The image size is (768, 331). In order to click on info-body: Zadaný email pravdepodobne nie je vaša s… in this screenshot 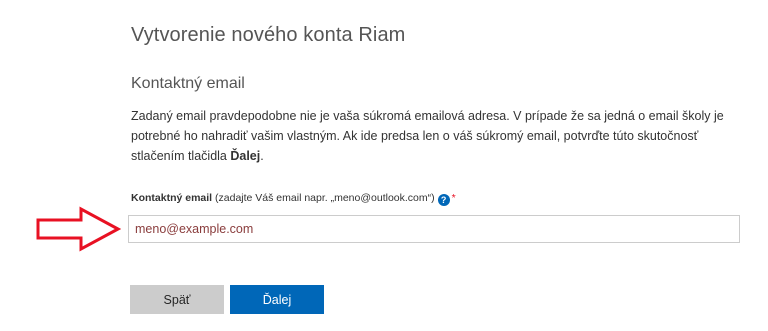, I will do `click(427, 136)`.